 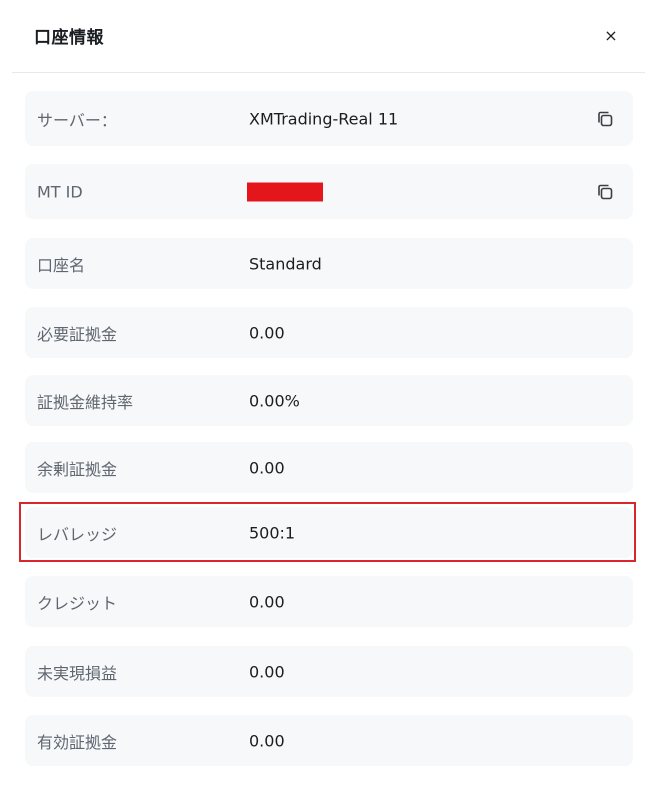 I want to click on info-row-server: サーバー： XMTrading-Real 11, so click(x=329, y=118).